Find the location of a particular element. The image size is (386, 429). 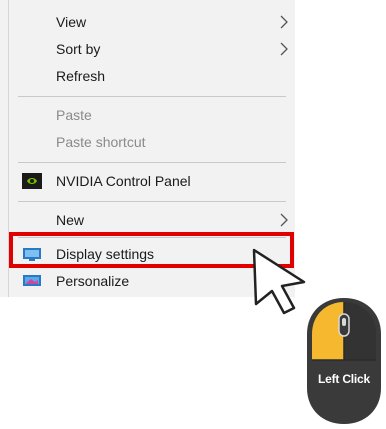

menu-item-new: New is located at coordinates (152, 220).